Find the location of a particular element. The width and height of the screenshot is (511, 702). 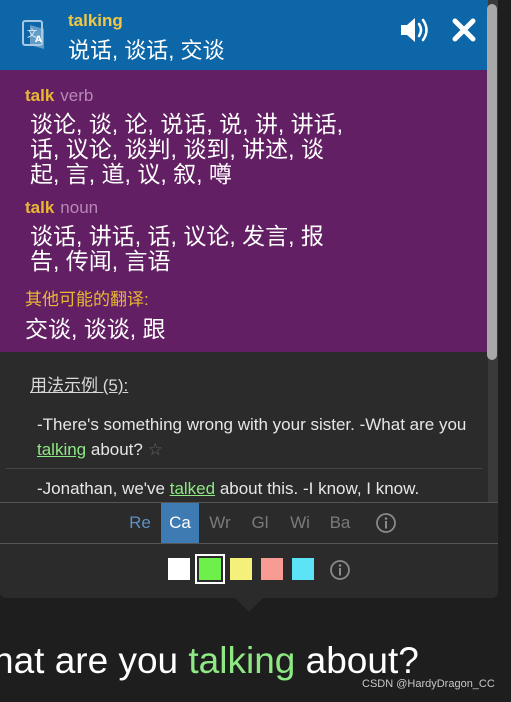

highlight-color-picker is located at coordinates (249, 571).